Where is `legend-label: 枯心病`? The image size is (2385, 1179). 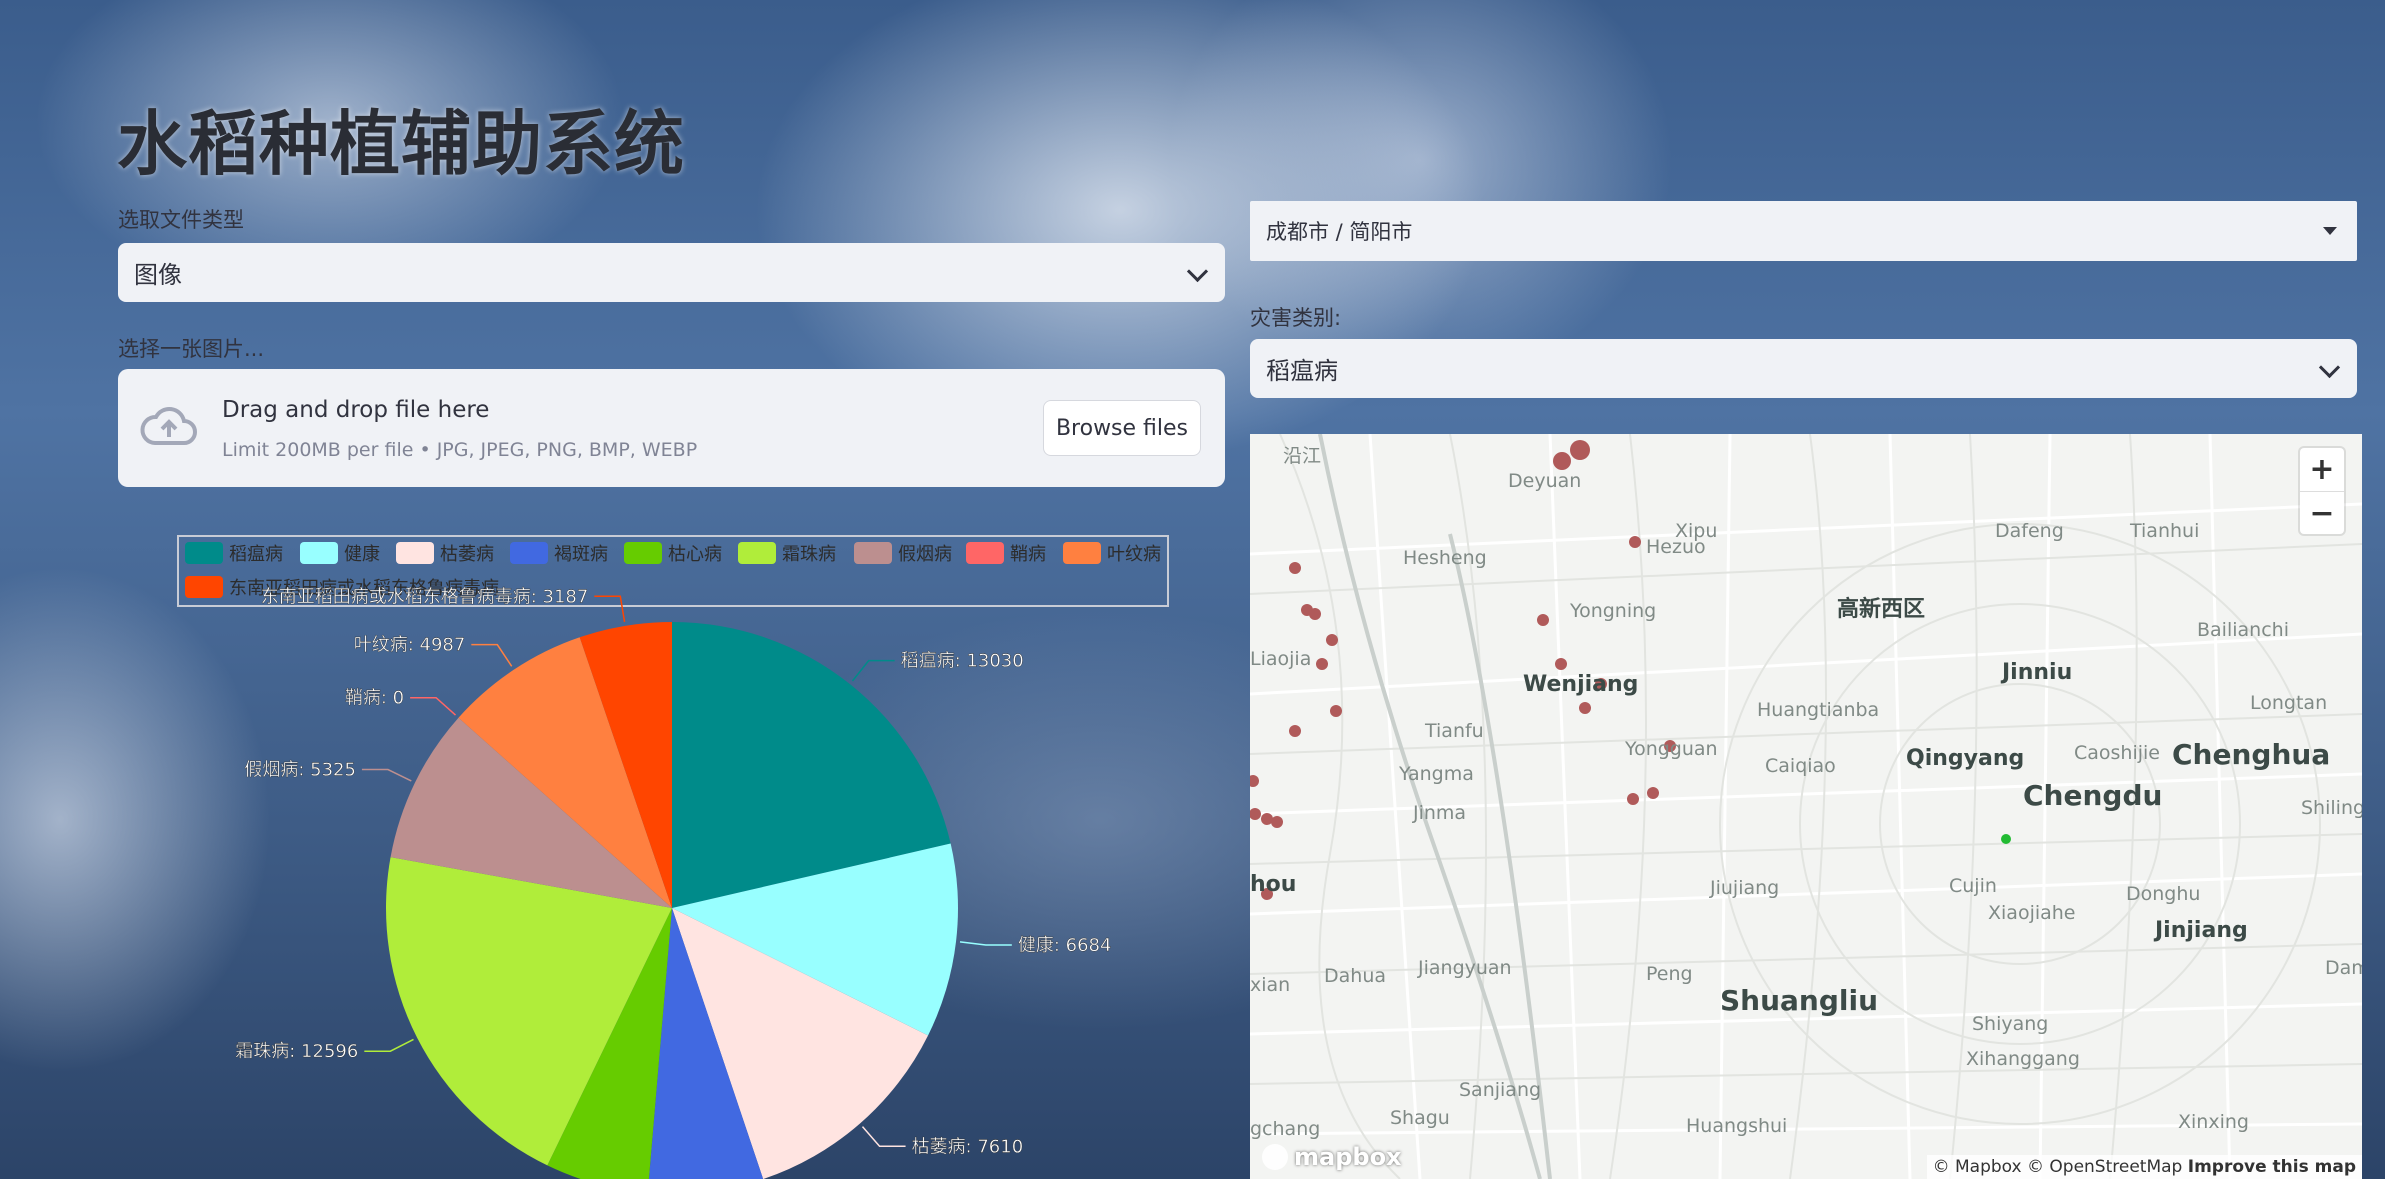
legend-label: 枯心病 is located at coordinates (695, 554).